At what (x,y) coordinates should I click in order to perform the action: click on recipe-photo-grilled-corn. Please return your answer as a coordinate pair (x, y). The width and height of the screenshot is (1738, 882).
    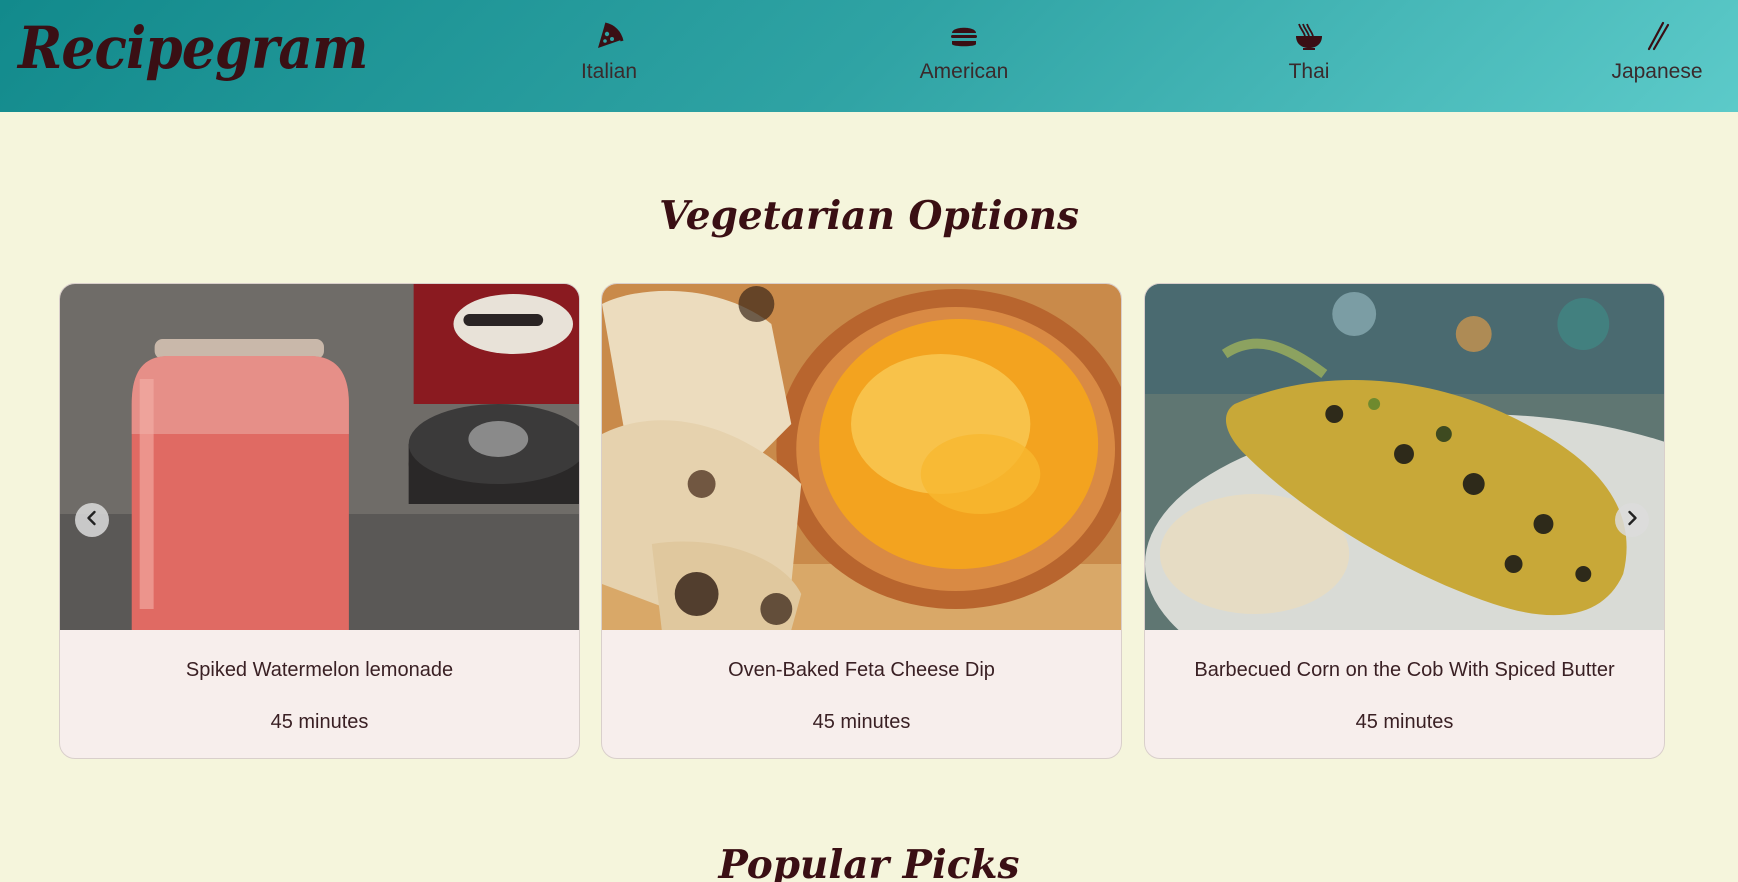
    Looking at the image, I should click on (1404, 457).